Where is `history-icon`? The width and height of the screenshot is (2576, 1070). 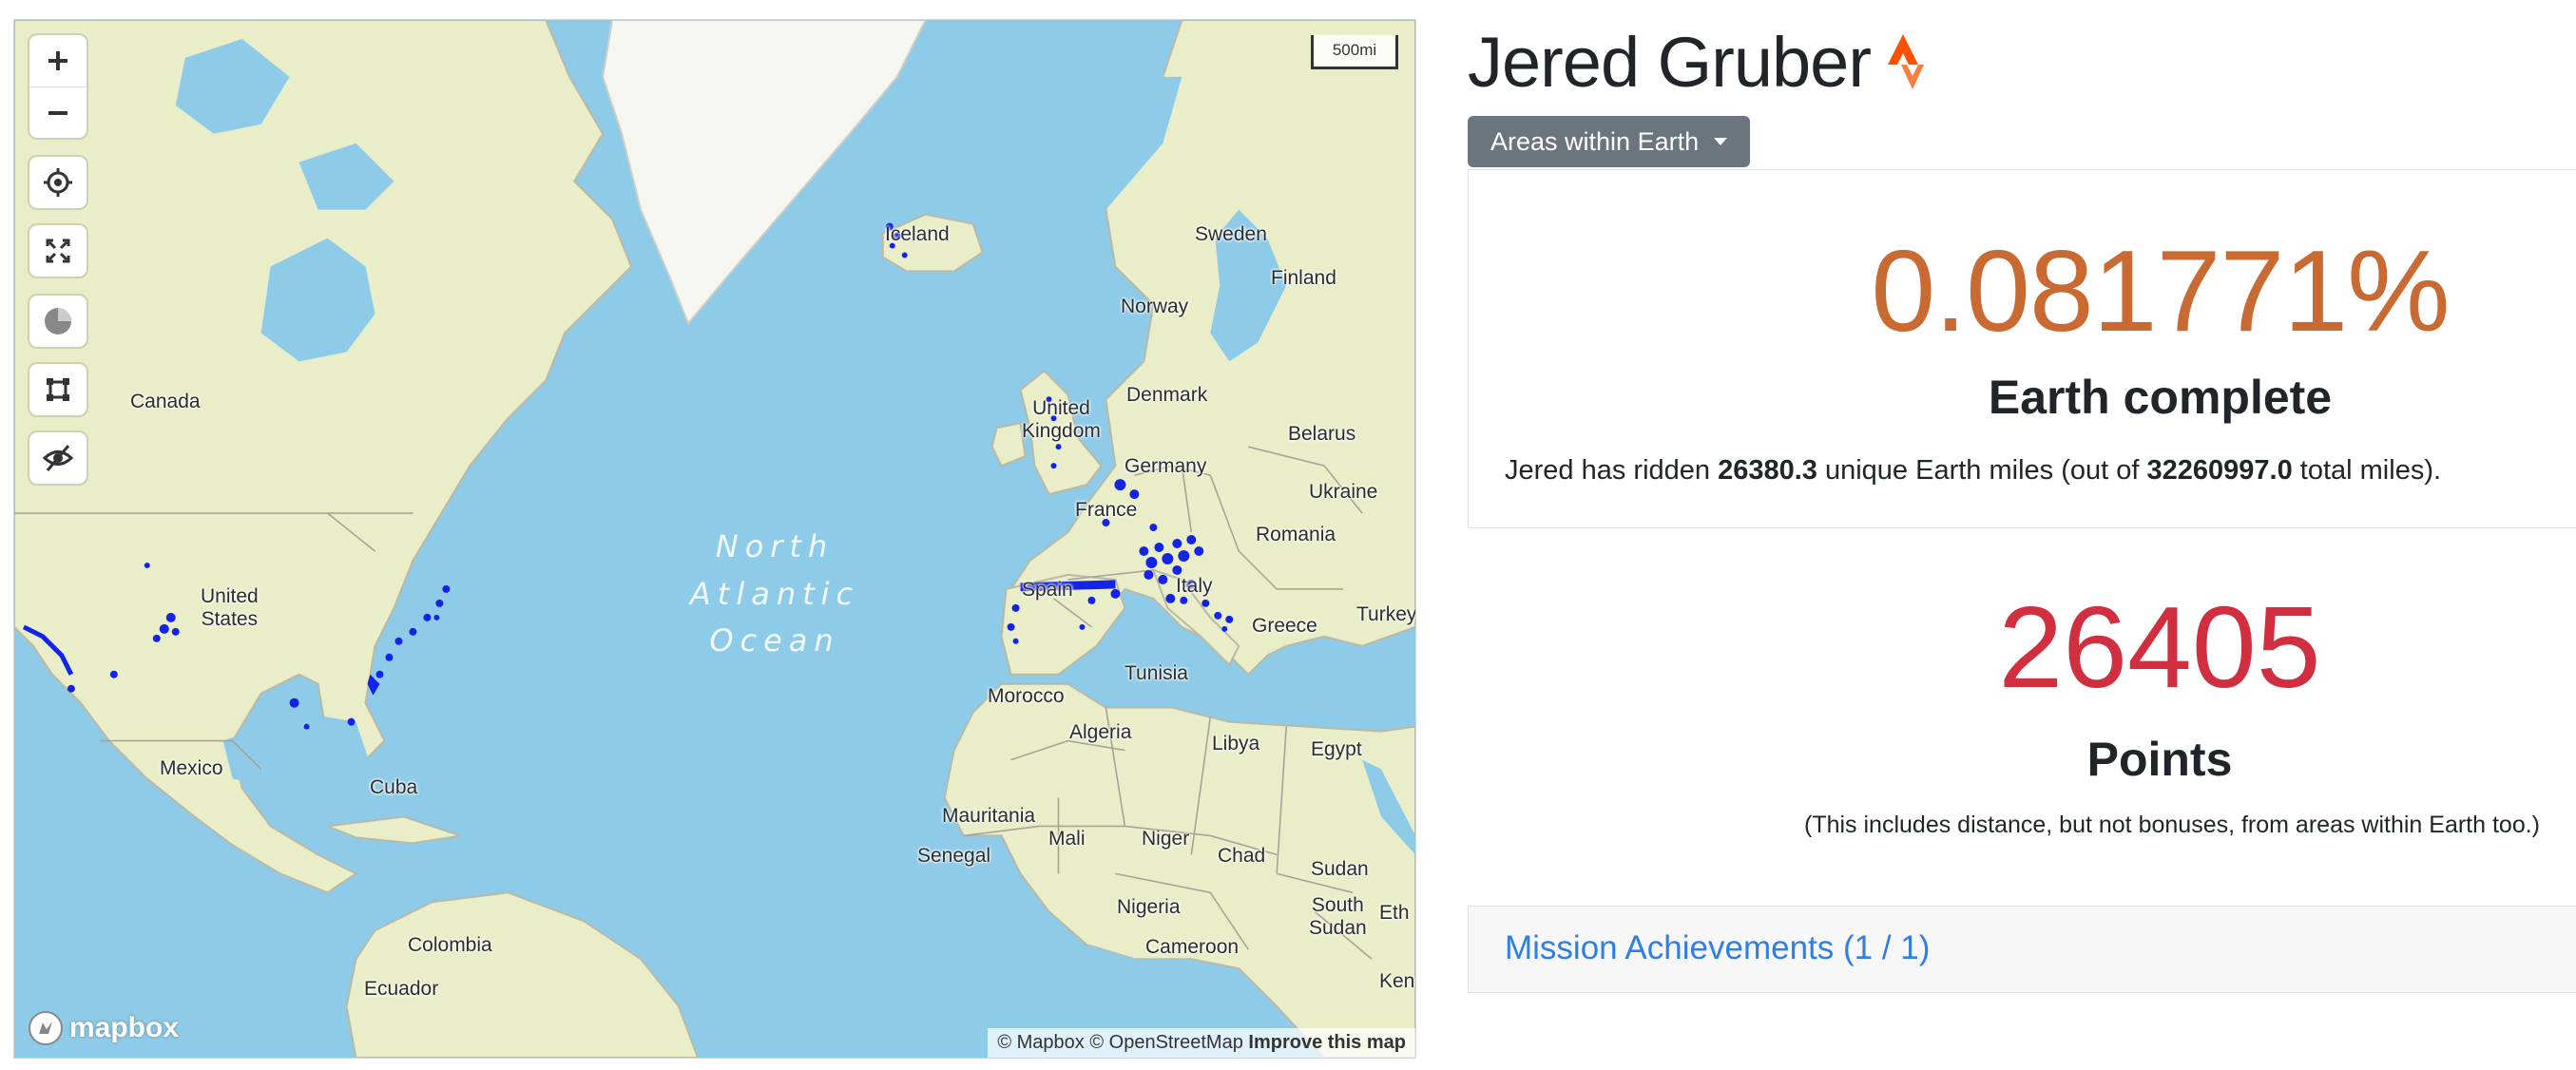 history-icon is located at coordinates (58, 321).